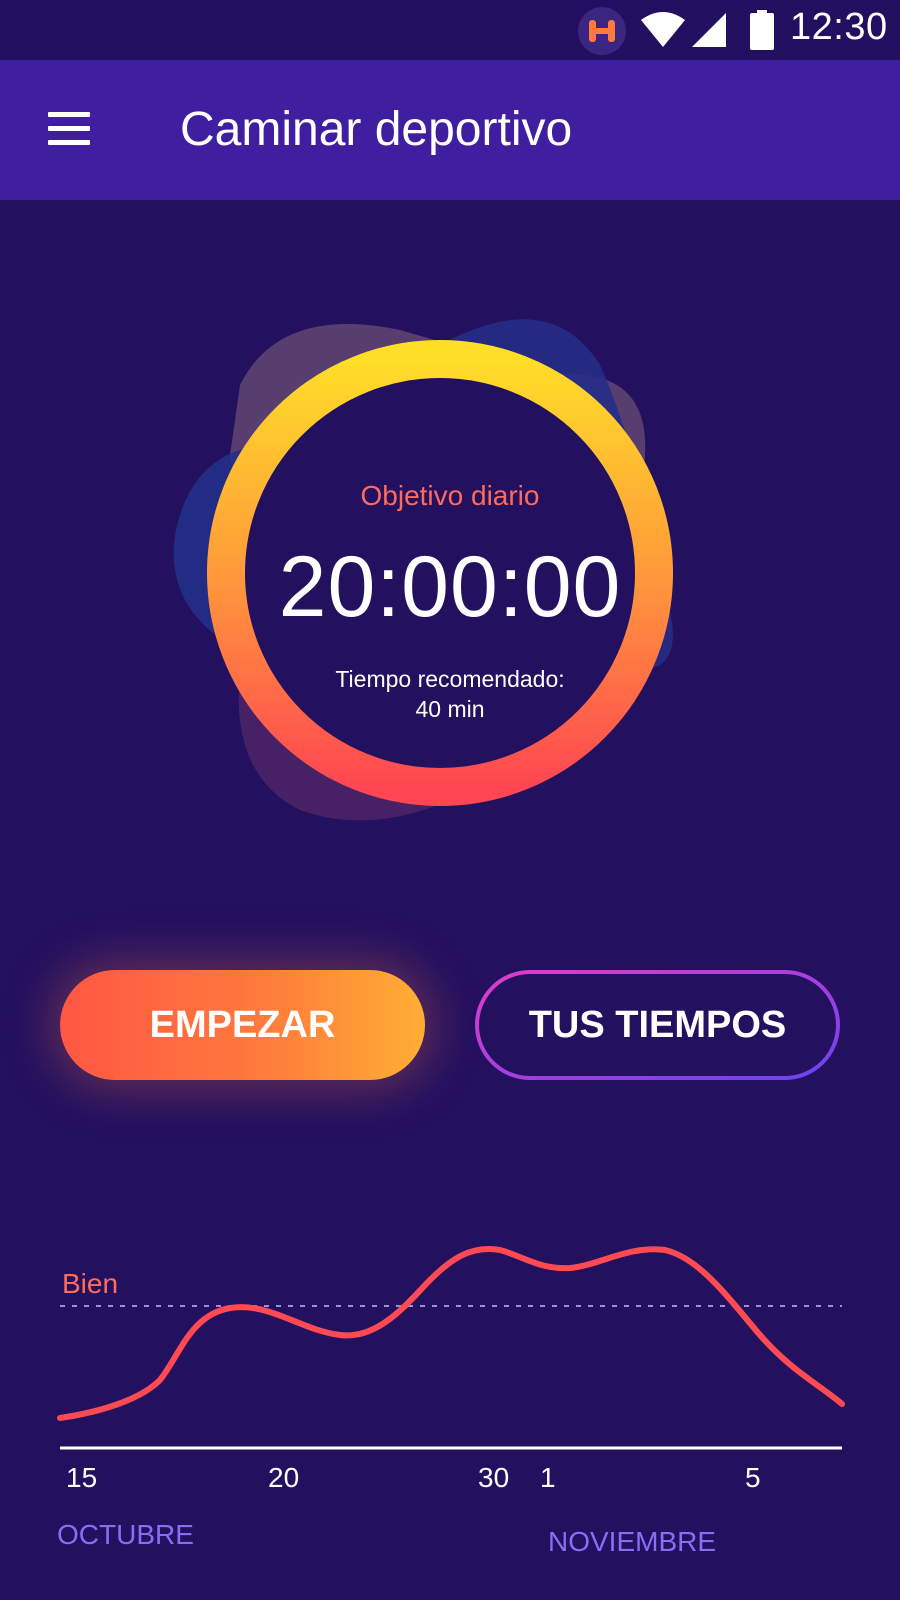 This screenshot has height=1600, width=900. What do you see at coordinates (450, 587) in the screenshot?
I see `goal-time-value: 20:00:00` at bounding box center [450, 587].